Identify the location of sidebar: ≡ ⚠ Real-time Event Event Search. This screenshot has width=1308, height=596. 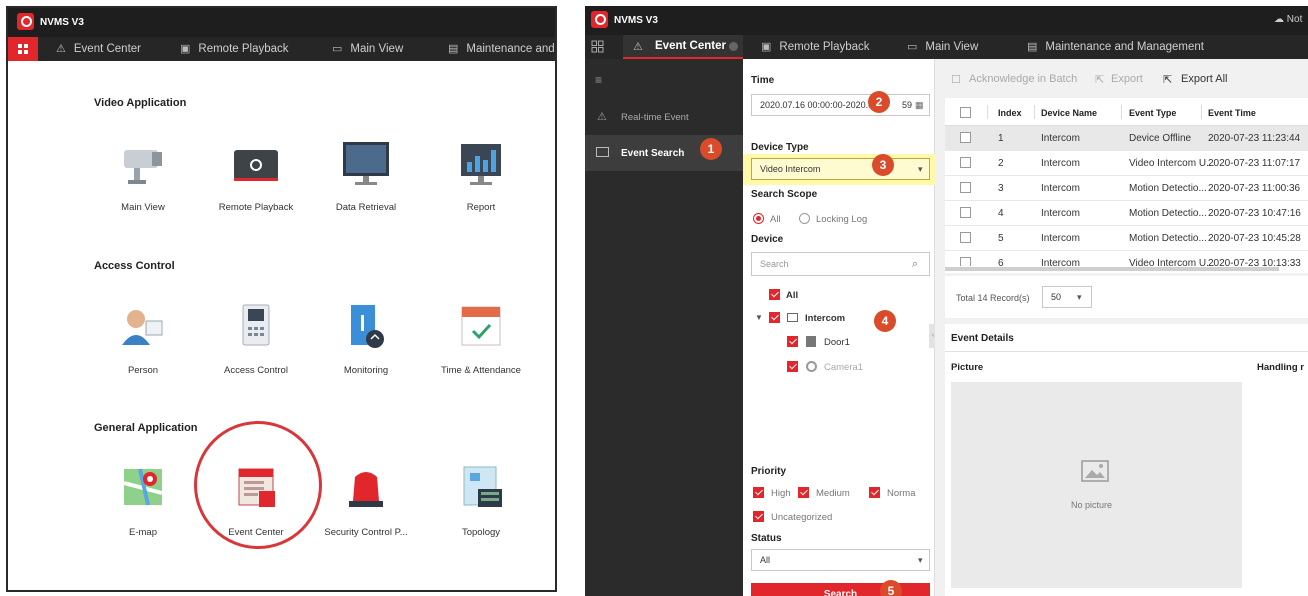
(664, 327).